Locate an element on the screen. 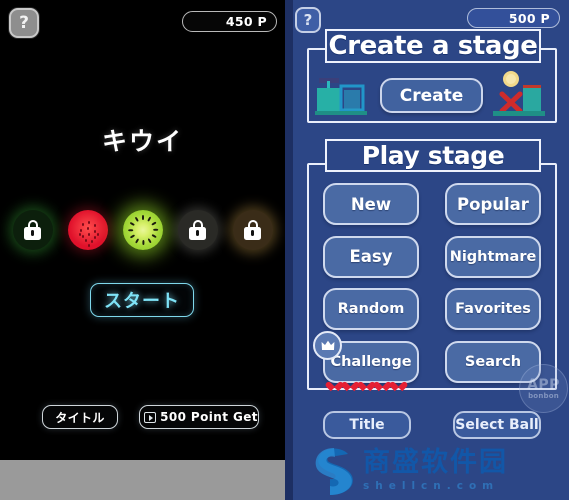 This screenshot has height=500, width=569. title-button-label: タイトル is located at coordinates (80, 417).